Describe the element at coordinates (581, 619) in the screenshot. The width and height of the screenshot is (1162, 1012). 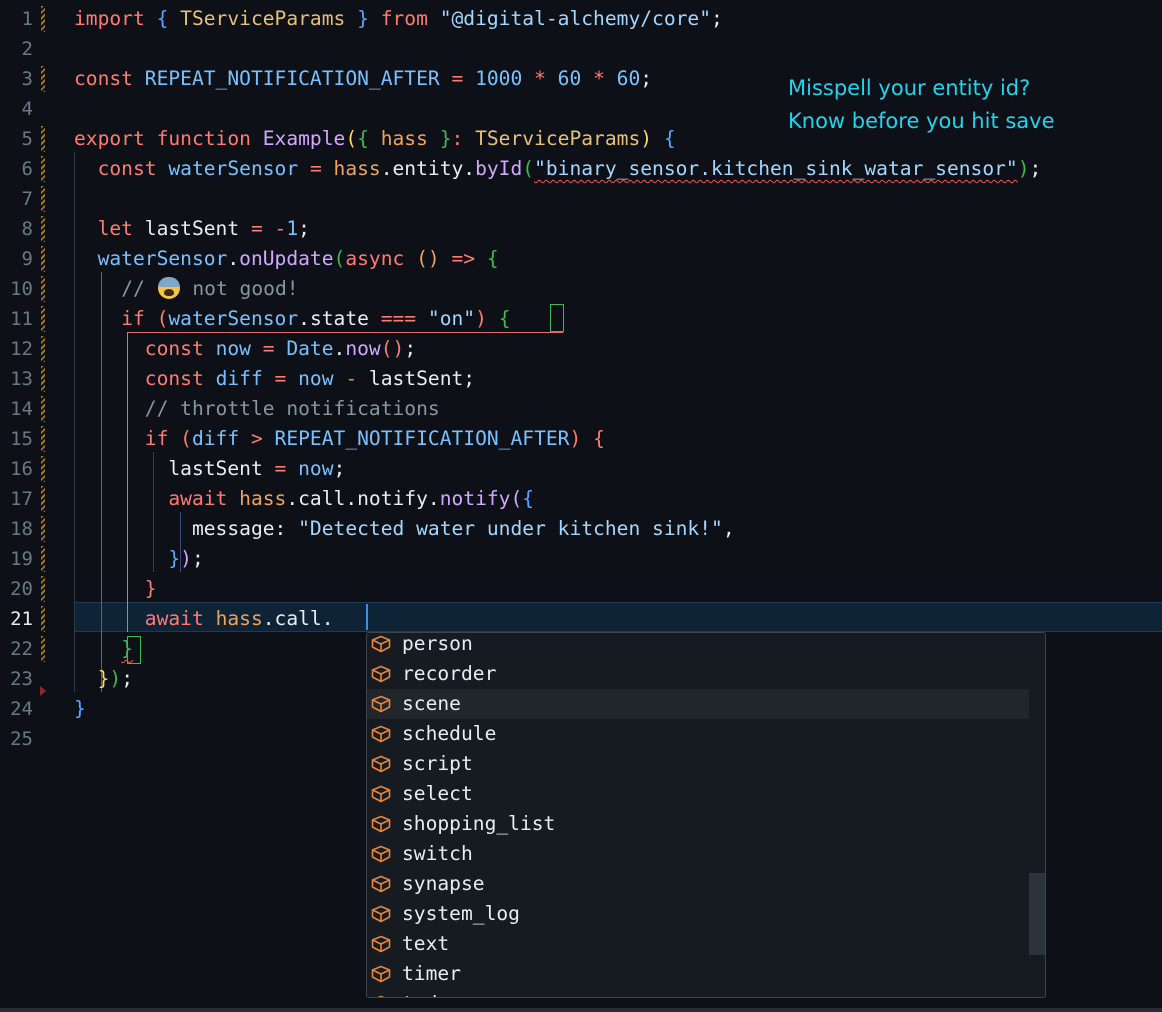
I see `code-line: 21 await hass.call.` at that location.